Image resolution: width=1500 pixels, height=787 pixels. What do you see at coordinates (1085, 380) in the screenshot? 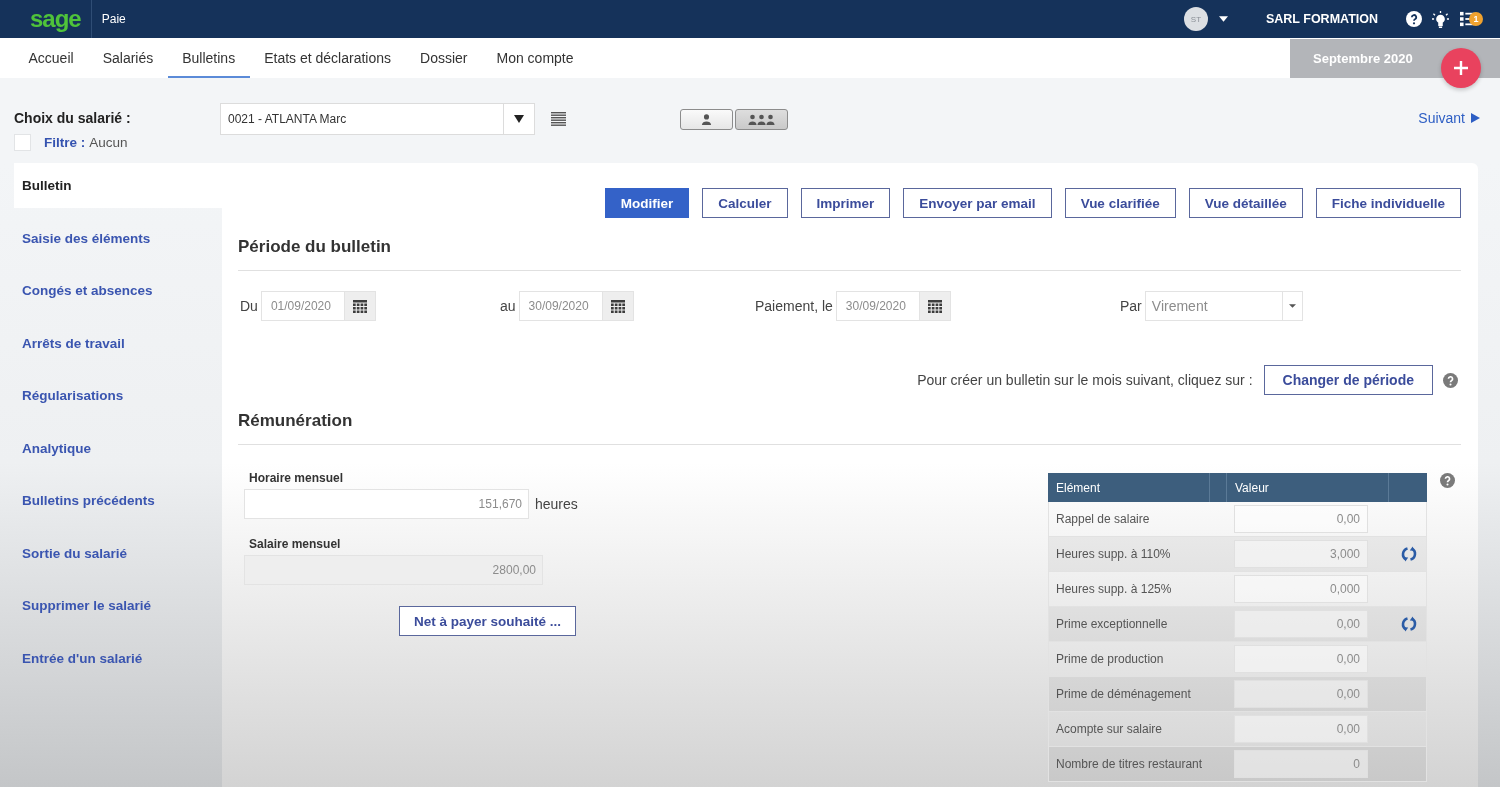
I see `hint-text: Pour créer un bulletin sur le mois suivant, cliquez sur :` at bounding box center [1085, 380].